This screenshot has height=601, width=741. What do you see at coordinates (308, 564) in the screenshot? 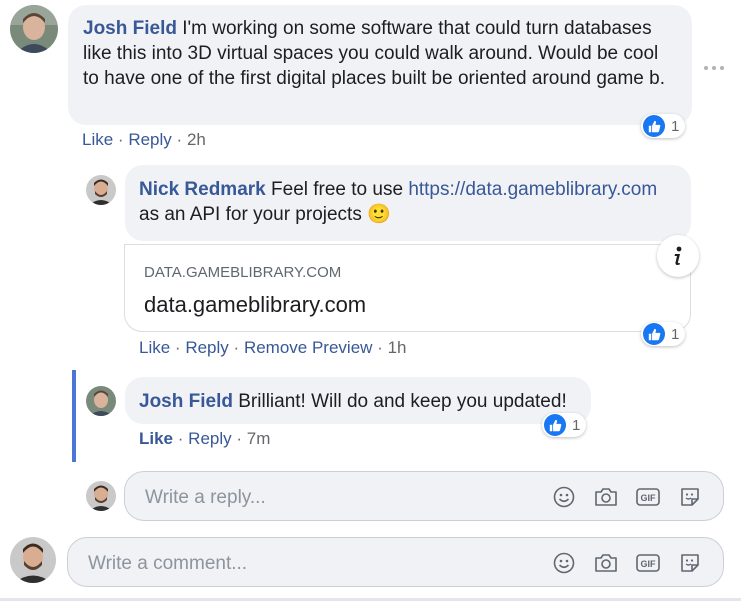
I see `comment-input` at bounding box center [308, 564].